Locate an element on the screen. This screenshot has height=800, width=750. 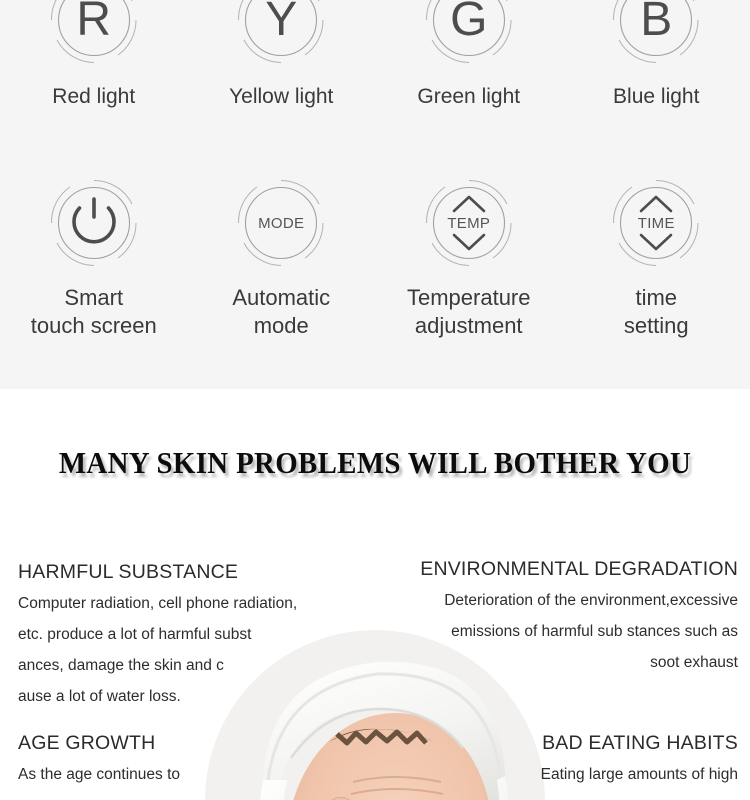
feature-label: Temperature adjustment is located at coordinates (468, 312).